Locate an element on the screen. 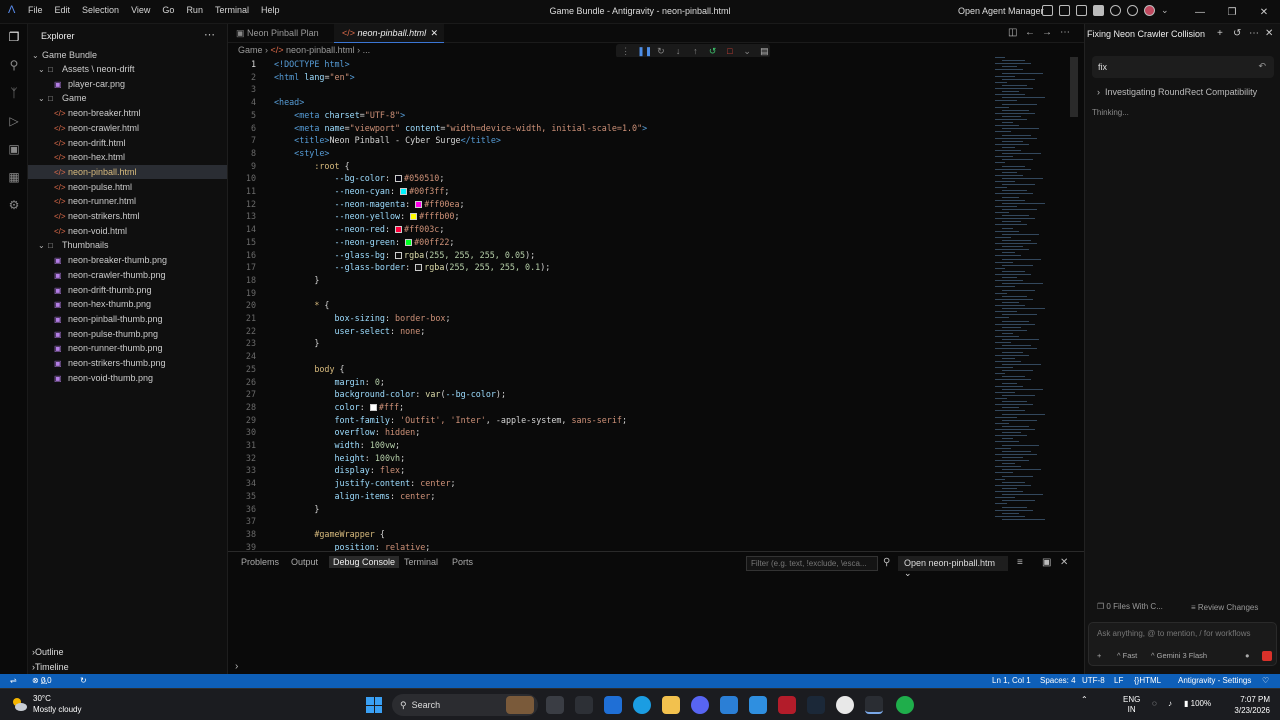 This screenshot has height=720, width=1280. tree-file: </> neon-crawler.html is located at coordinates (127, 128).